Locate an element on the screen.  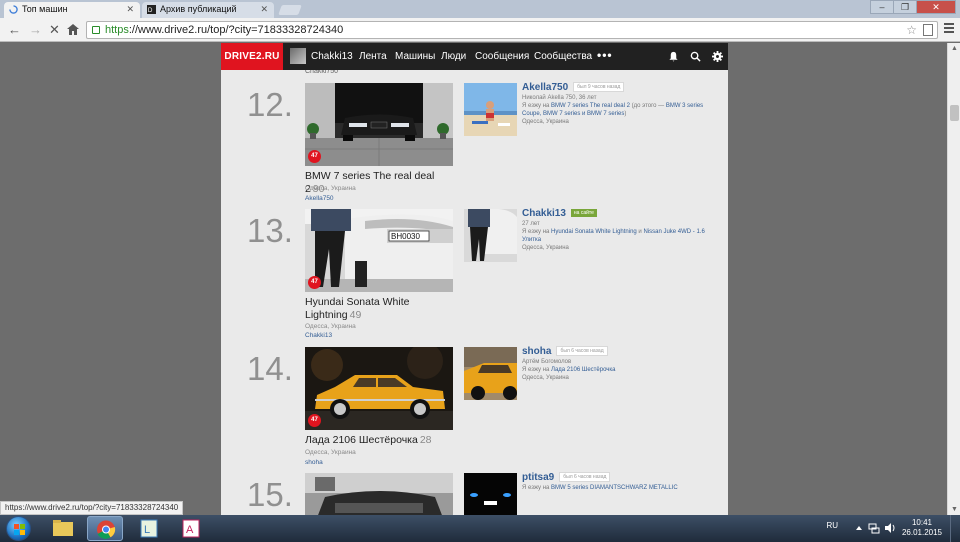
nav-communities: Сообщества is located at coordinates (563, 56).